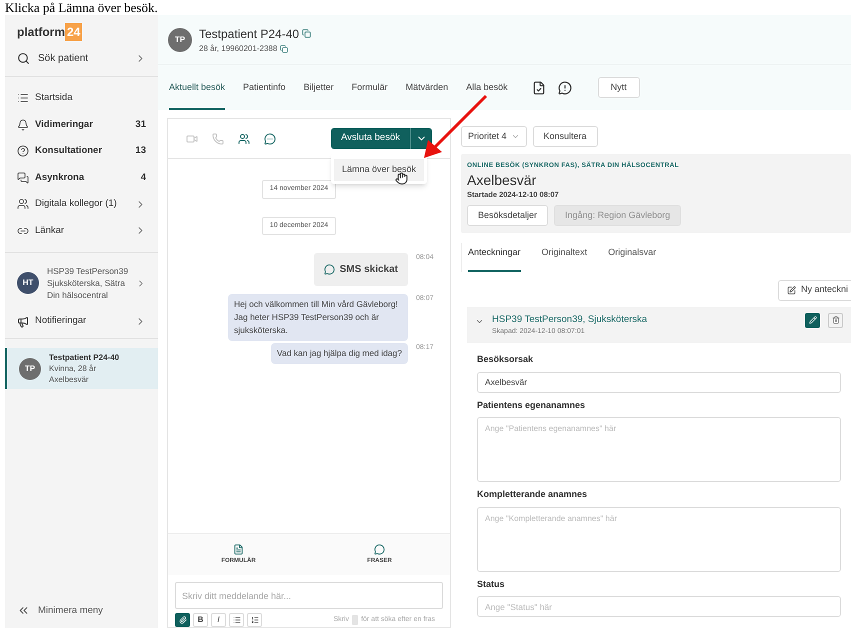 The image size is (851, 628). I want to click on nav-item: Konsultationer 13, so click(81, 151).